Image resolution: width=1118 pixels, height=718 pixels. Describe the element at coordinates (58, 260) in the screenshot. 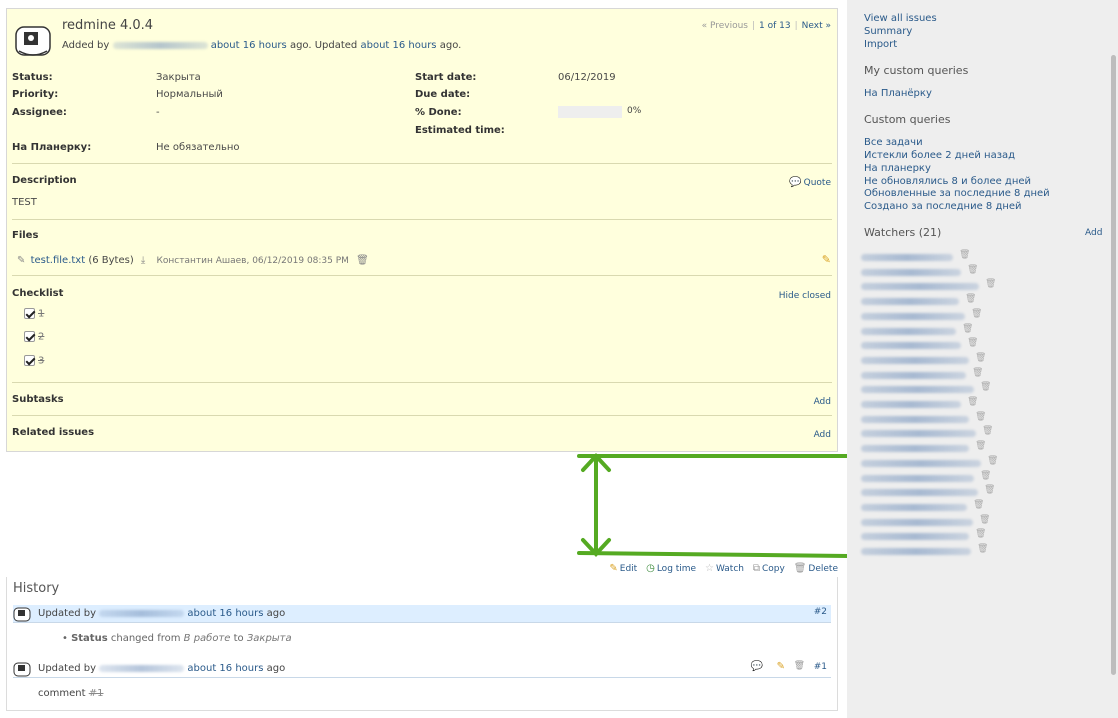

I see `attachment-link: test.file.txt` at that location.